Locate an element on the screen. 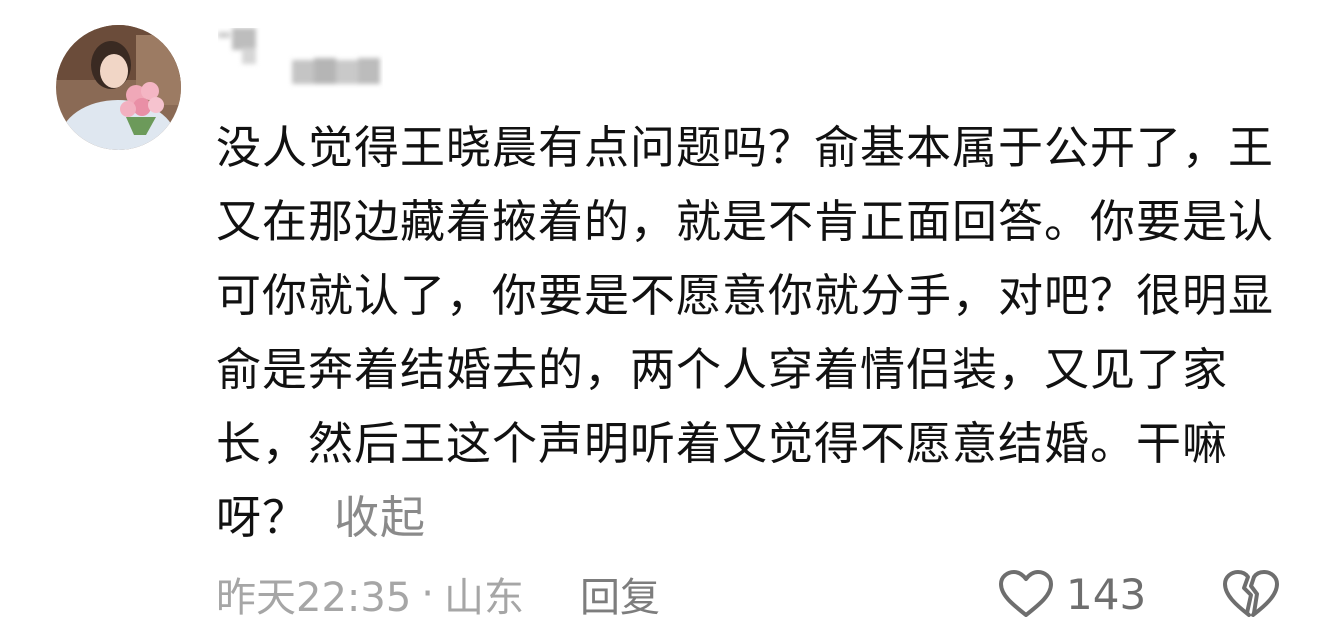 The height and width of the screenshot is (624, 1344). comment-meta: 昨天22:35 · 山东 回复 is located at coordinates (438, 594).